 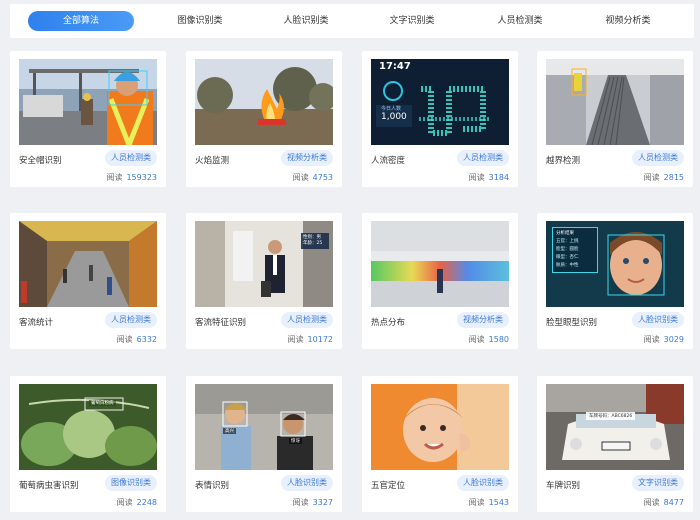 I want to click on result-line: 五官：上挑, so click(x=567, y=241).